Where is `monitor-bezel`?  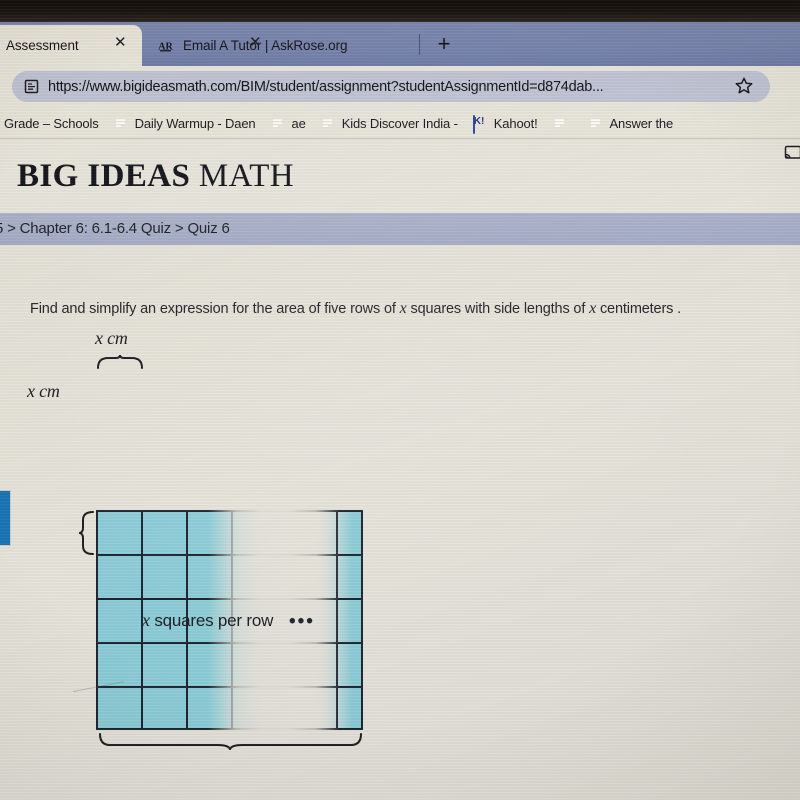 monitor-bezel is located at coordinates (400, 11).